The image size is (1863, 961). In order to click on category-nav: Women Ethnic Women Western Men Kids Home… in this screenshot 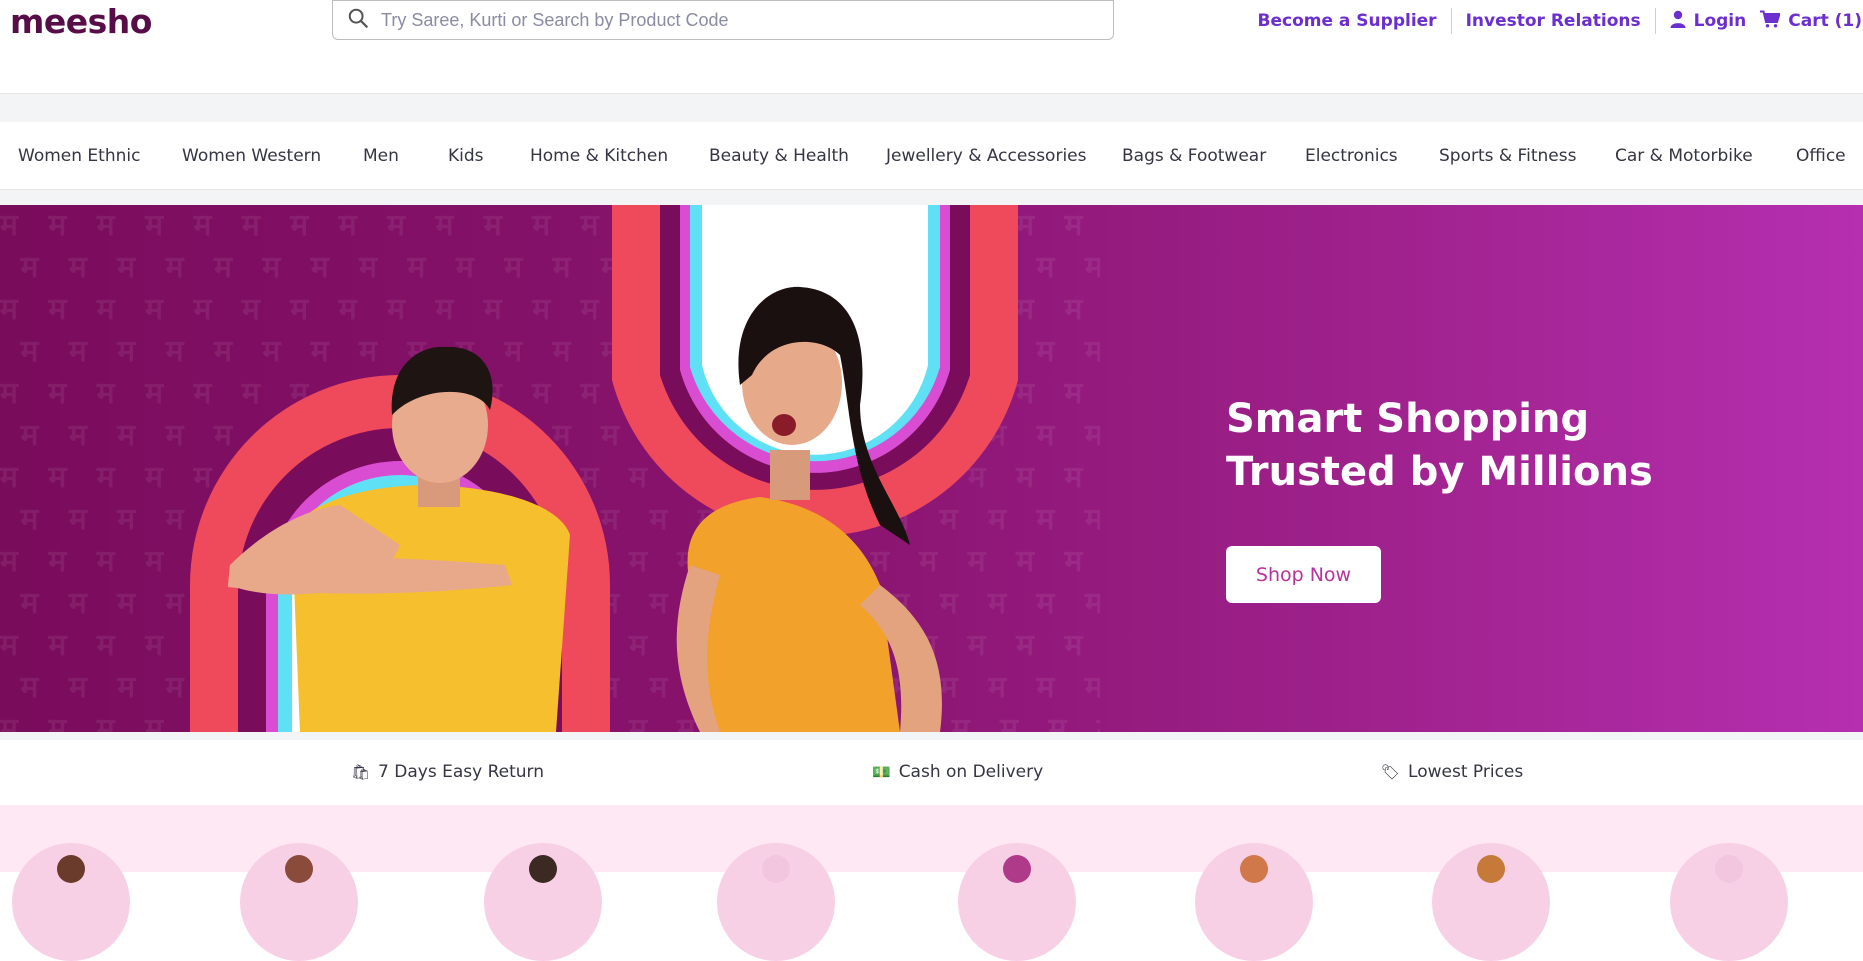, I will do `click(931, 156)`.